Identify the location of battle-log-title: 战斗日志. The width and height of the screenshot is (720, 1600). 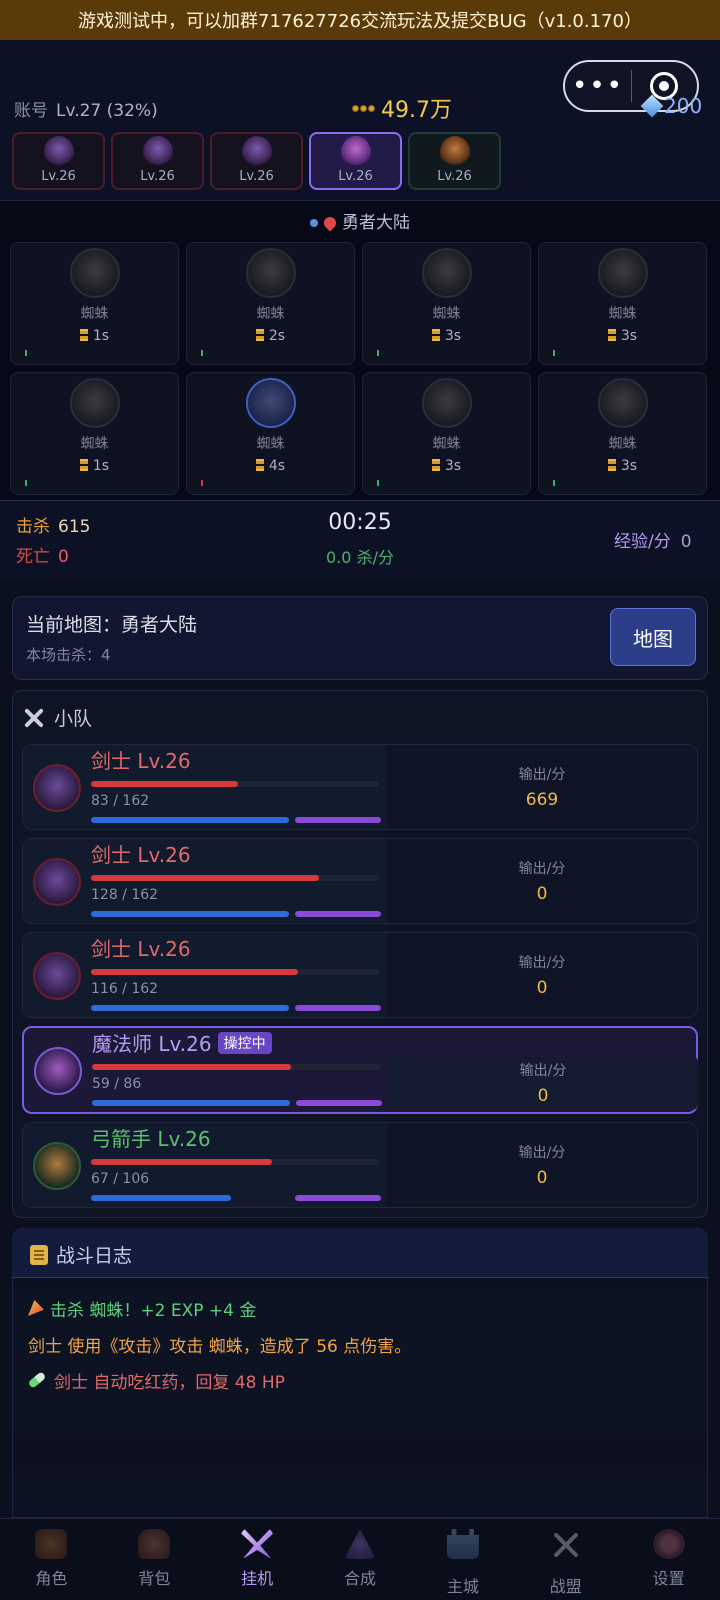
(81, 1254).